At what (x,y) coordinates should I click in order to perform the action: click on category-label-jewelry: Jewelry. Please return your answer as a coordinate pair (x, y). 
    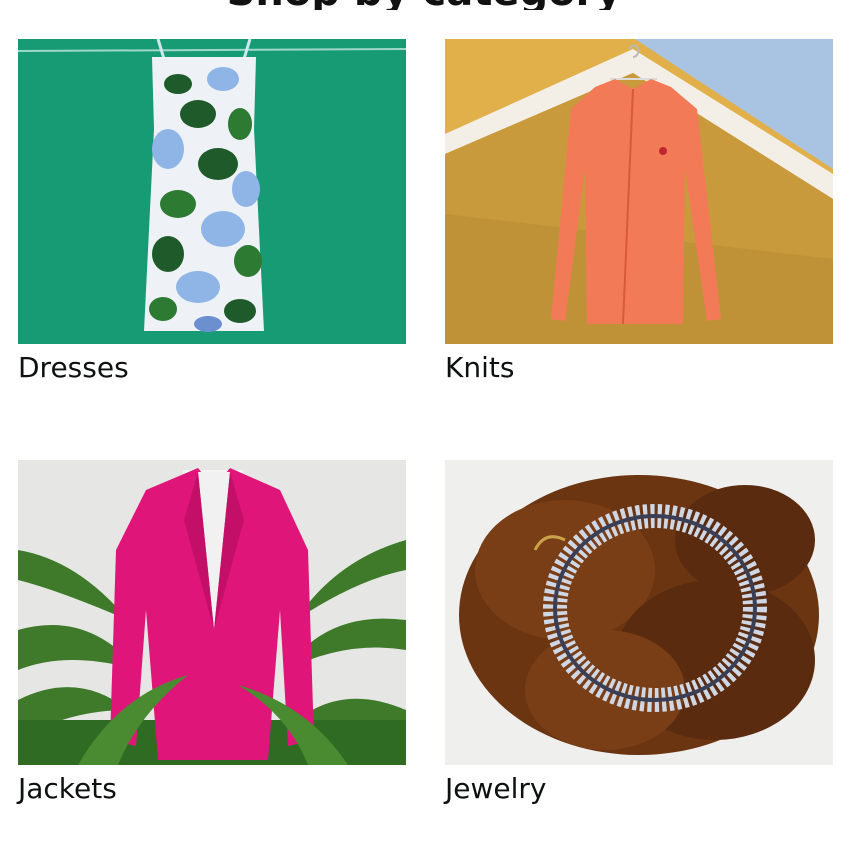
    Looking at the image, I should click on (639, 789).